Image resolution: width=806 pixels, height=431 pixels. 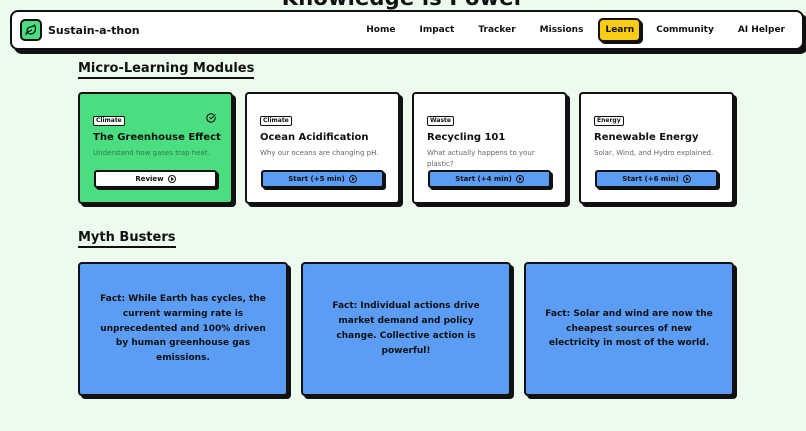 I want to click on module-description: Understand how gases trap heat., so click(x=151, y=153).